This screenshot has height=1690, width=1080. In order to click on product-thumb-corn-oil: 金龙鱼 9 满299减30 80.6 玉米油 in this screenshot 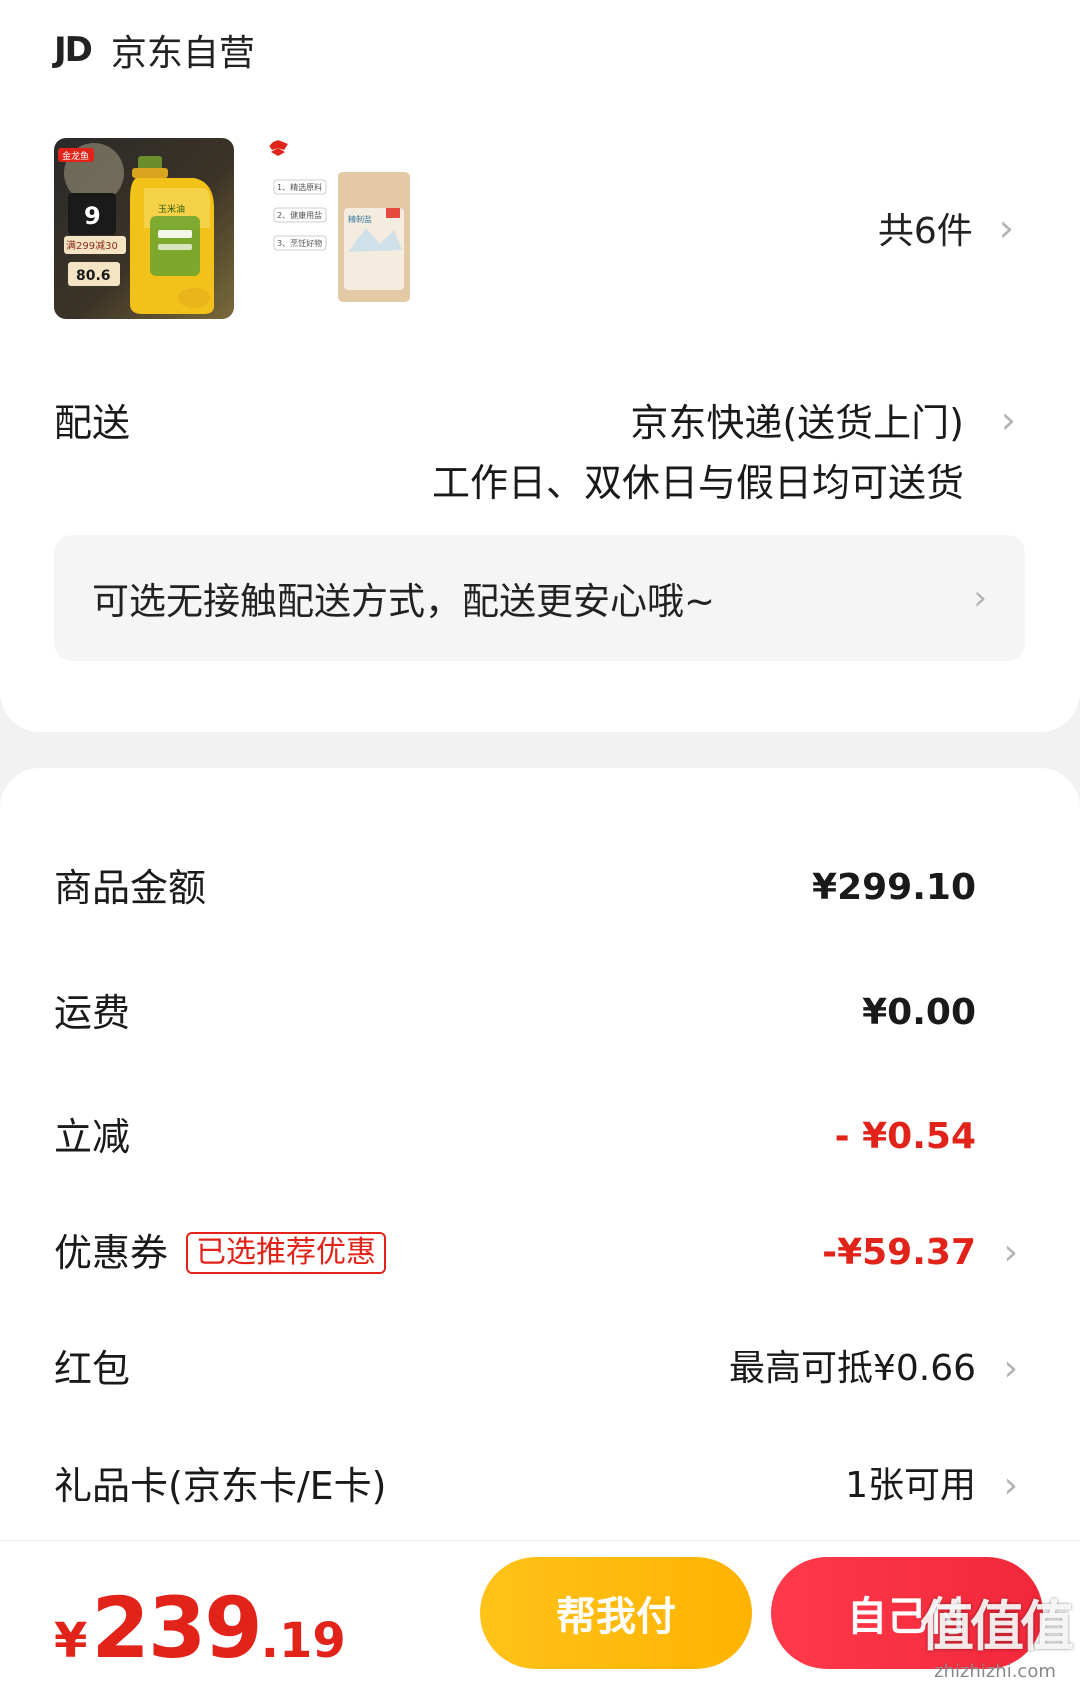, I will do `click(144, 228)`.